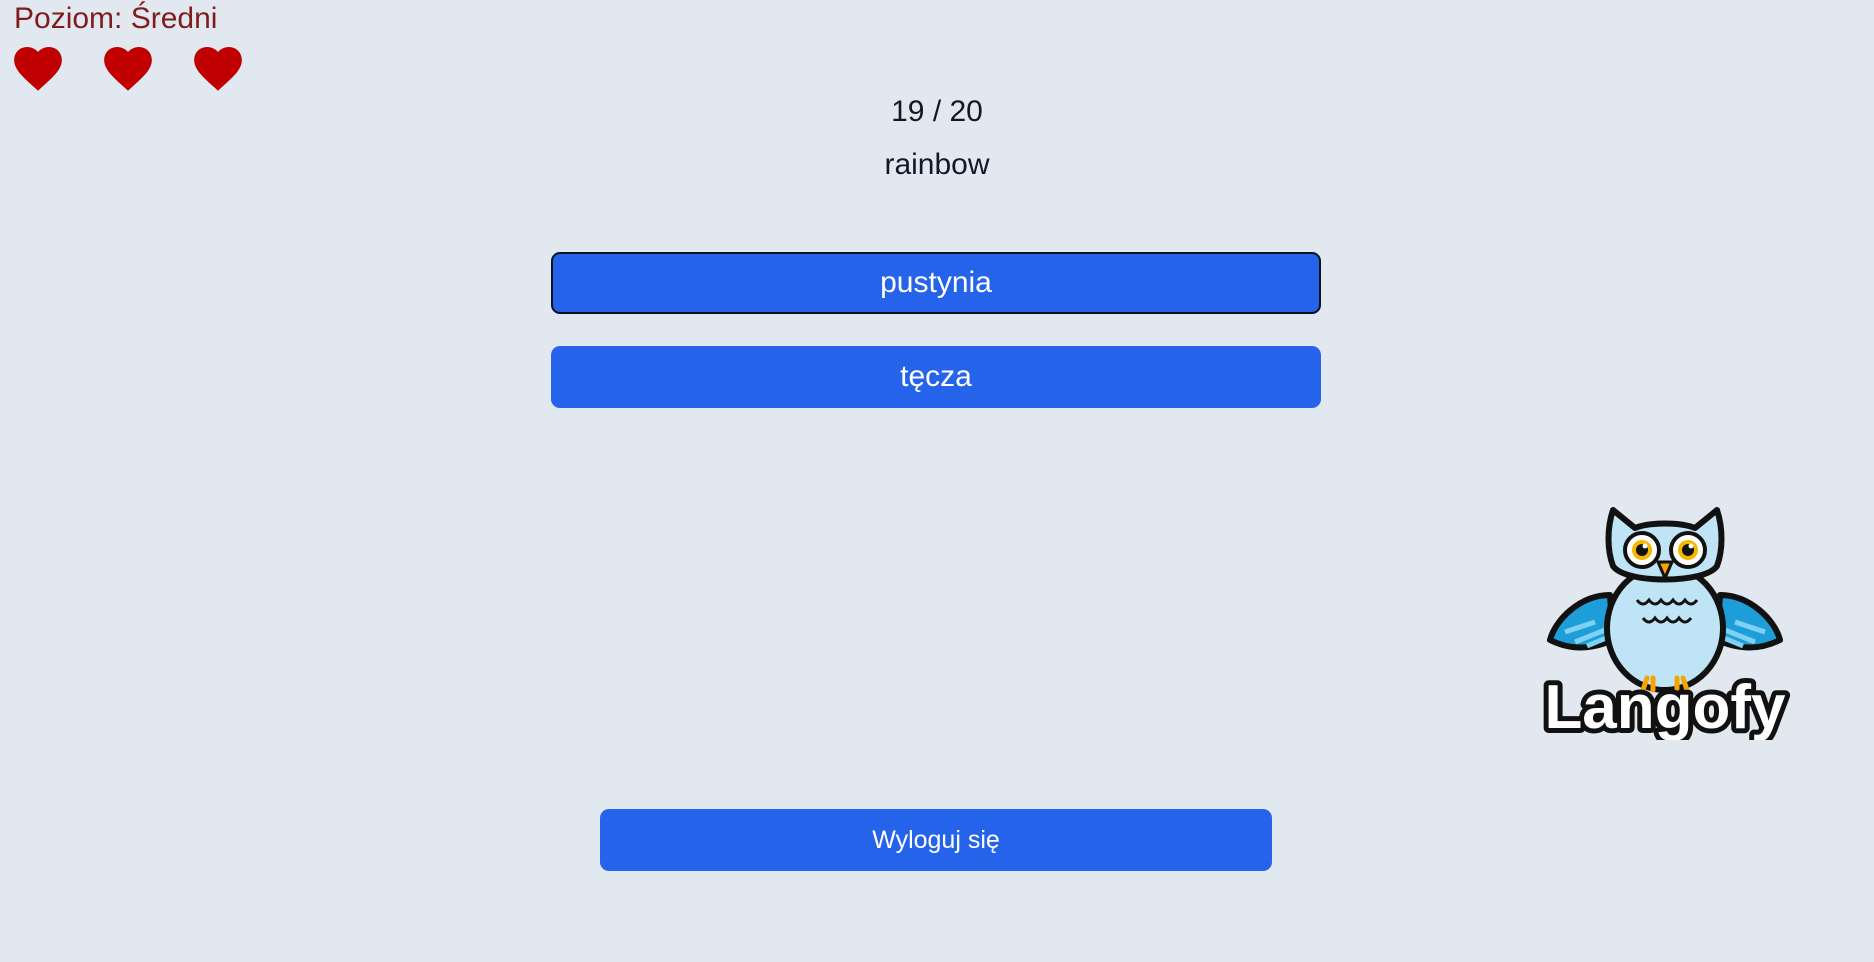  What do you see at coordinates (1665, 706) in the screenshot?
I see `logo-text: Langofy` at bounding box center [1665, 706].